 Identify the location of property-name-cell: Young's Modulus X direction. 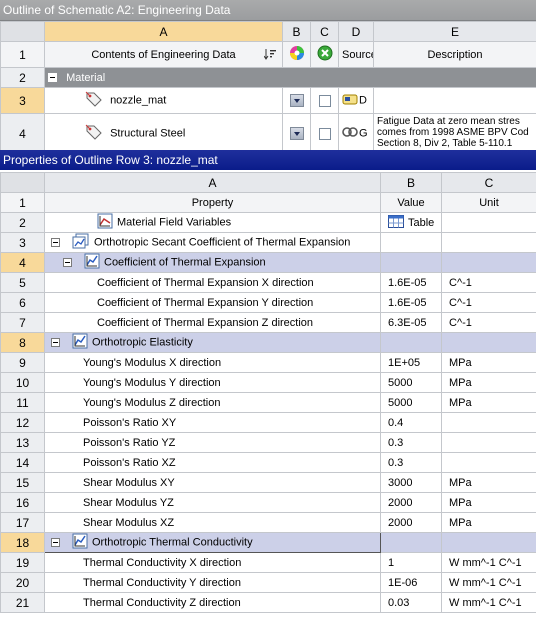
(212, 362).